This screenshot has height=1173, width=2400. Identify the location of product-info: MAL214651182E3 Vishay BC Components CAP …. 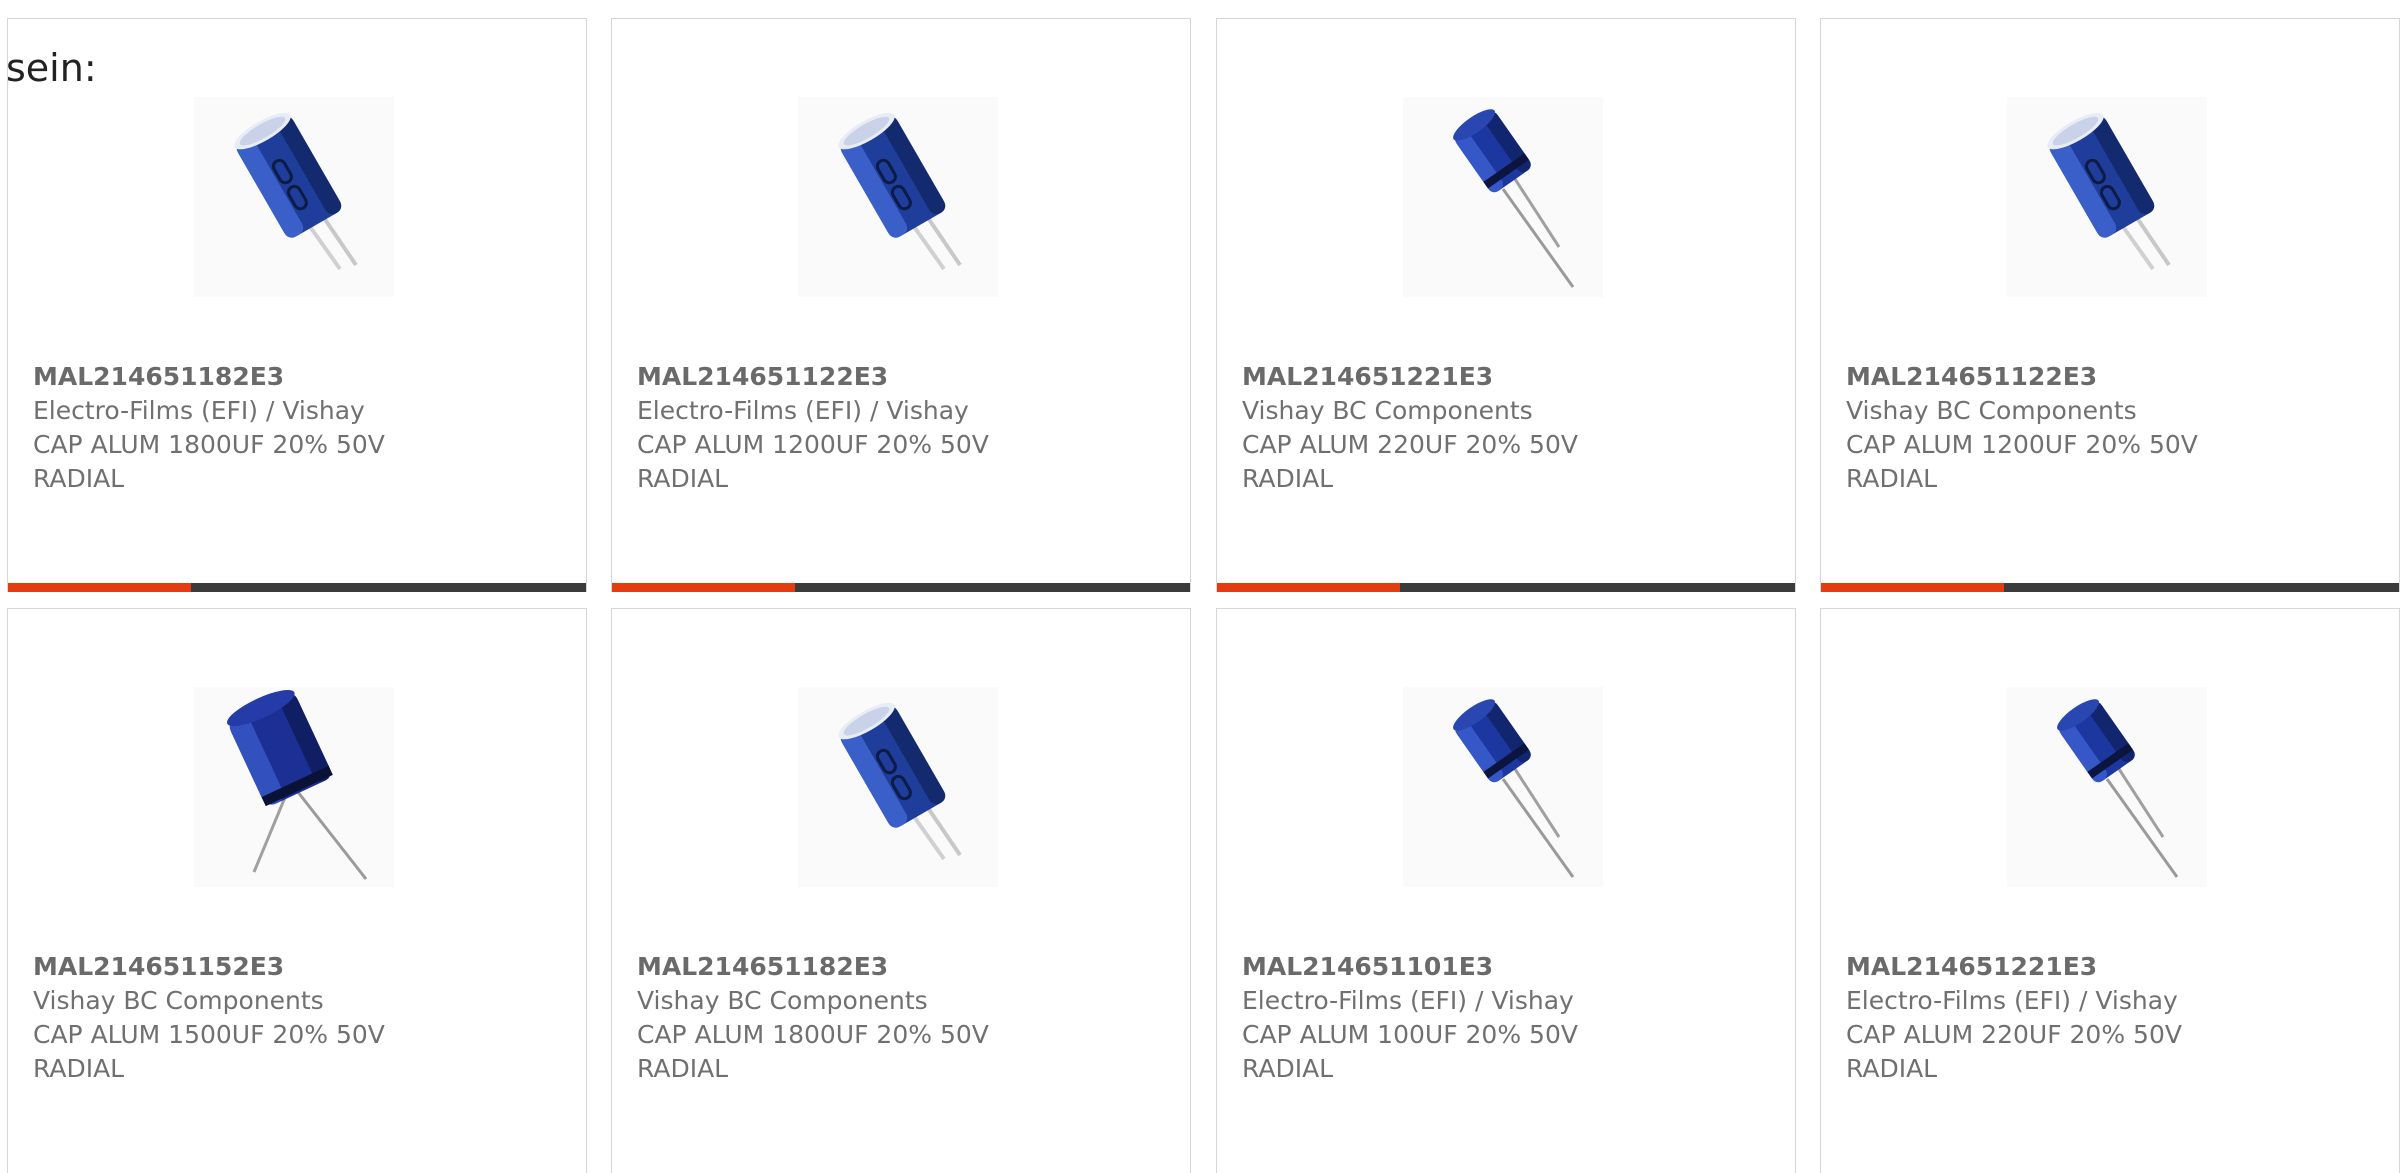
(897, 1018).